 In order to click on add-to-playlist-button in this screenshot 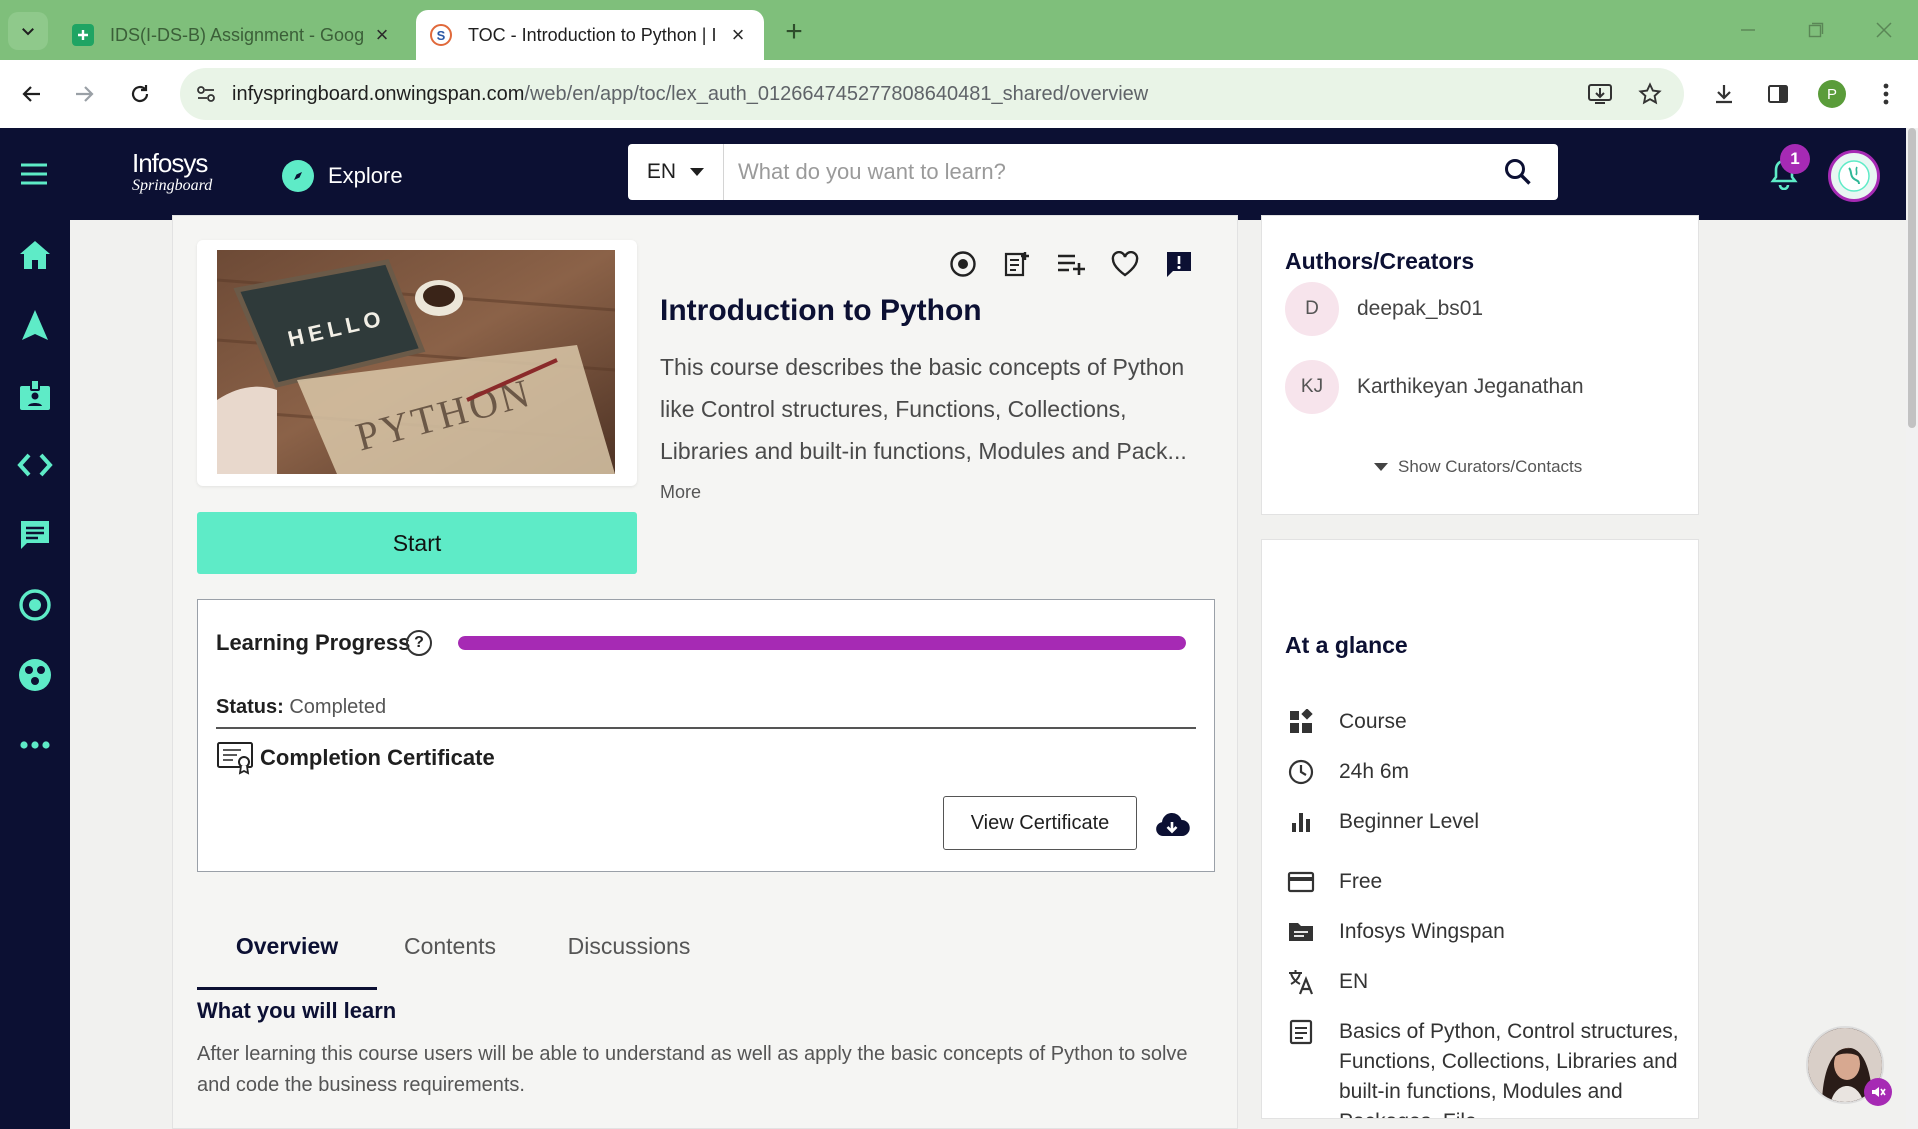, I will do `click(1017, 264)`.